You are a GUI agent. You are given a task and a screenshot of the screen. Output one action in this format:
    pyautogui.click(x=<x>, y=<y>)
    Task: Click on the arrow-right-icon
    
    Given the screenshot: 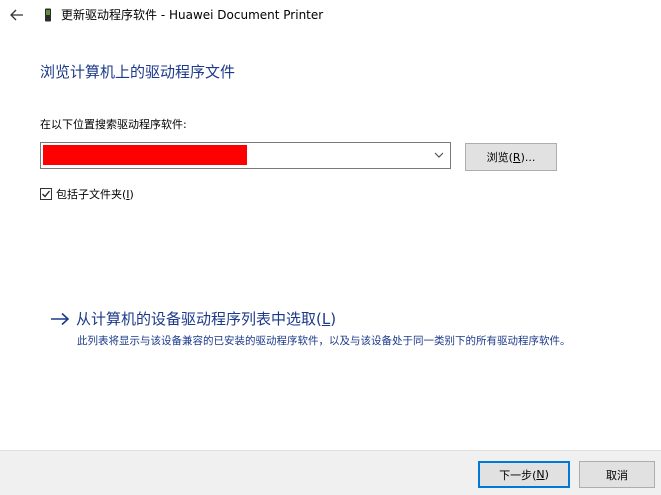 What is the action you would take?
    pyautogui.click(x=60, y=318)
    